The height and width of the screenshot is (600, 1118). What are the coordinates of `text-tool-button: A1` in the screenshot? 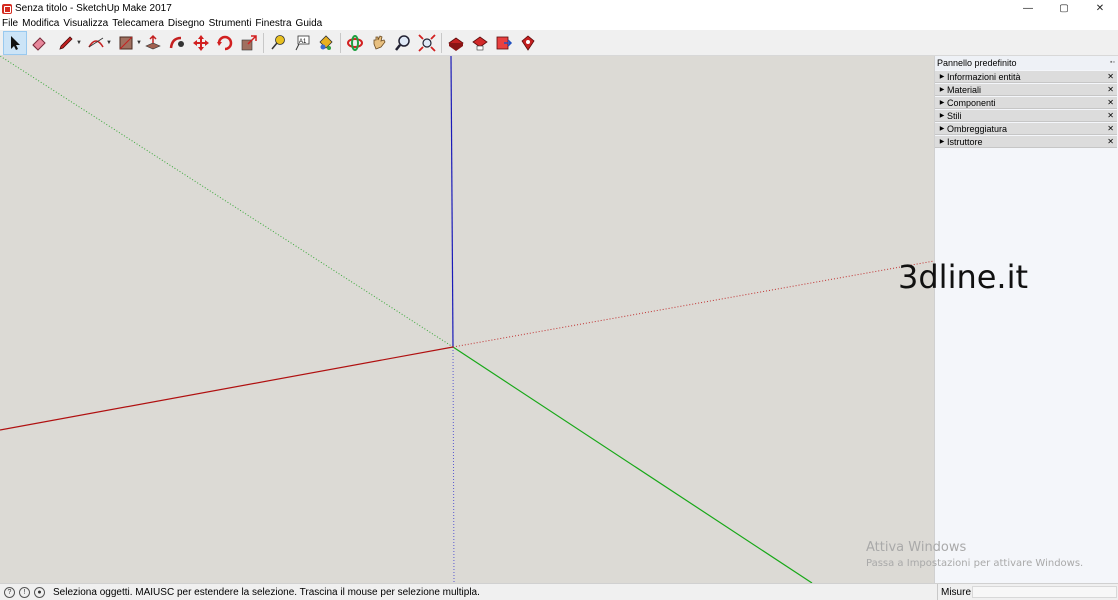 It's located at (302, 43).